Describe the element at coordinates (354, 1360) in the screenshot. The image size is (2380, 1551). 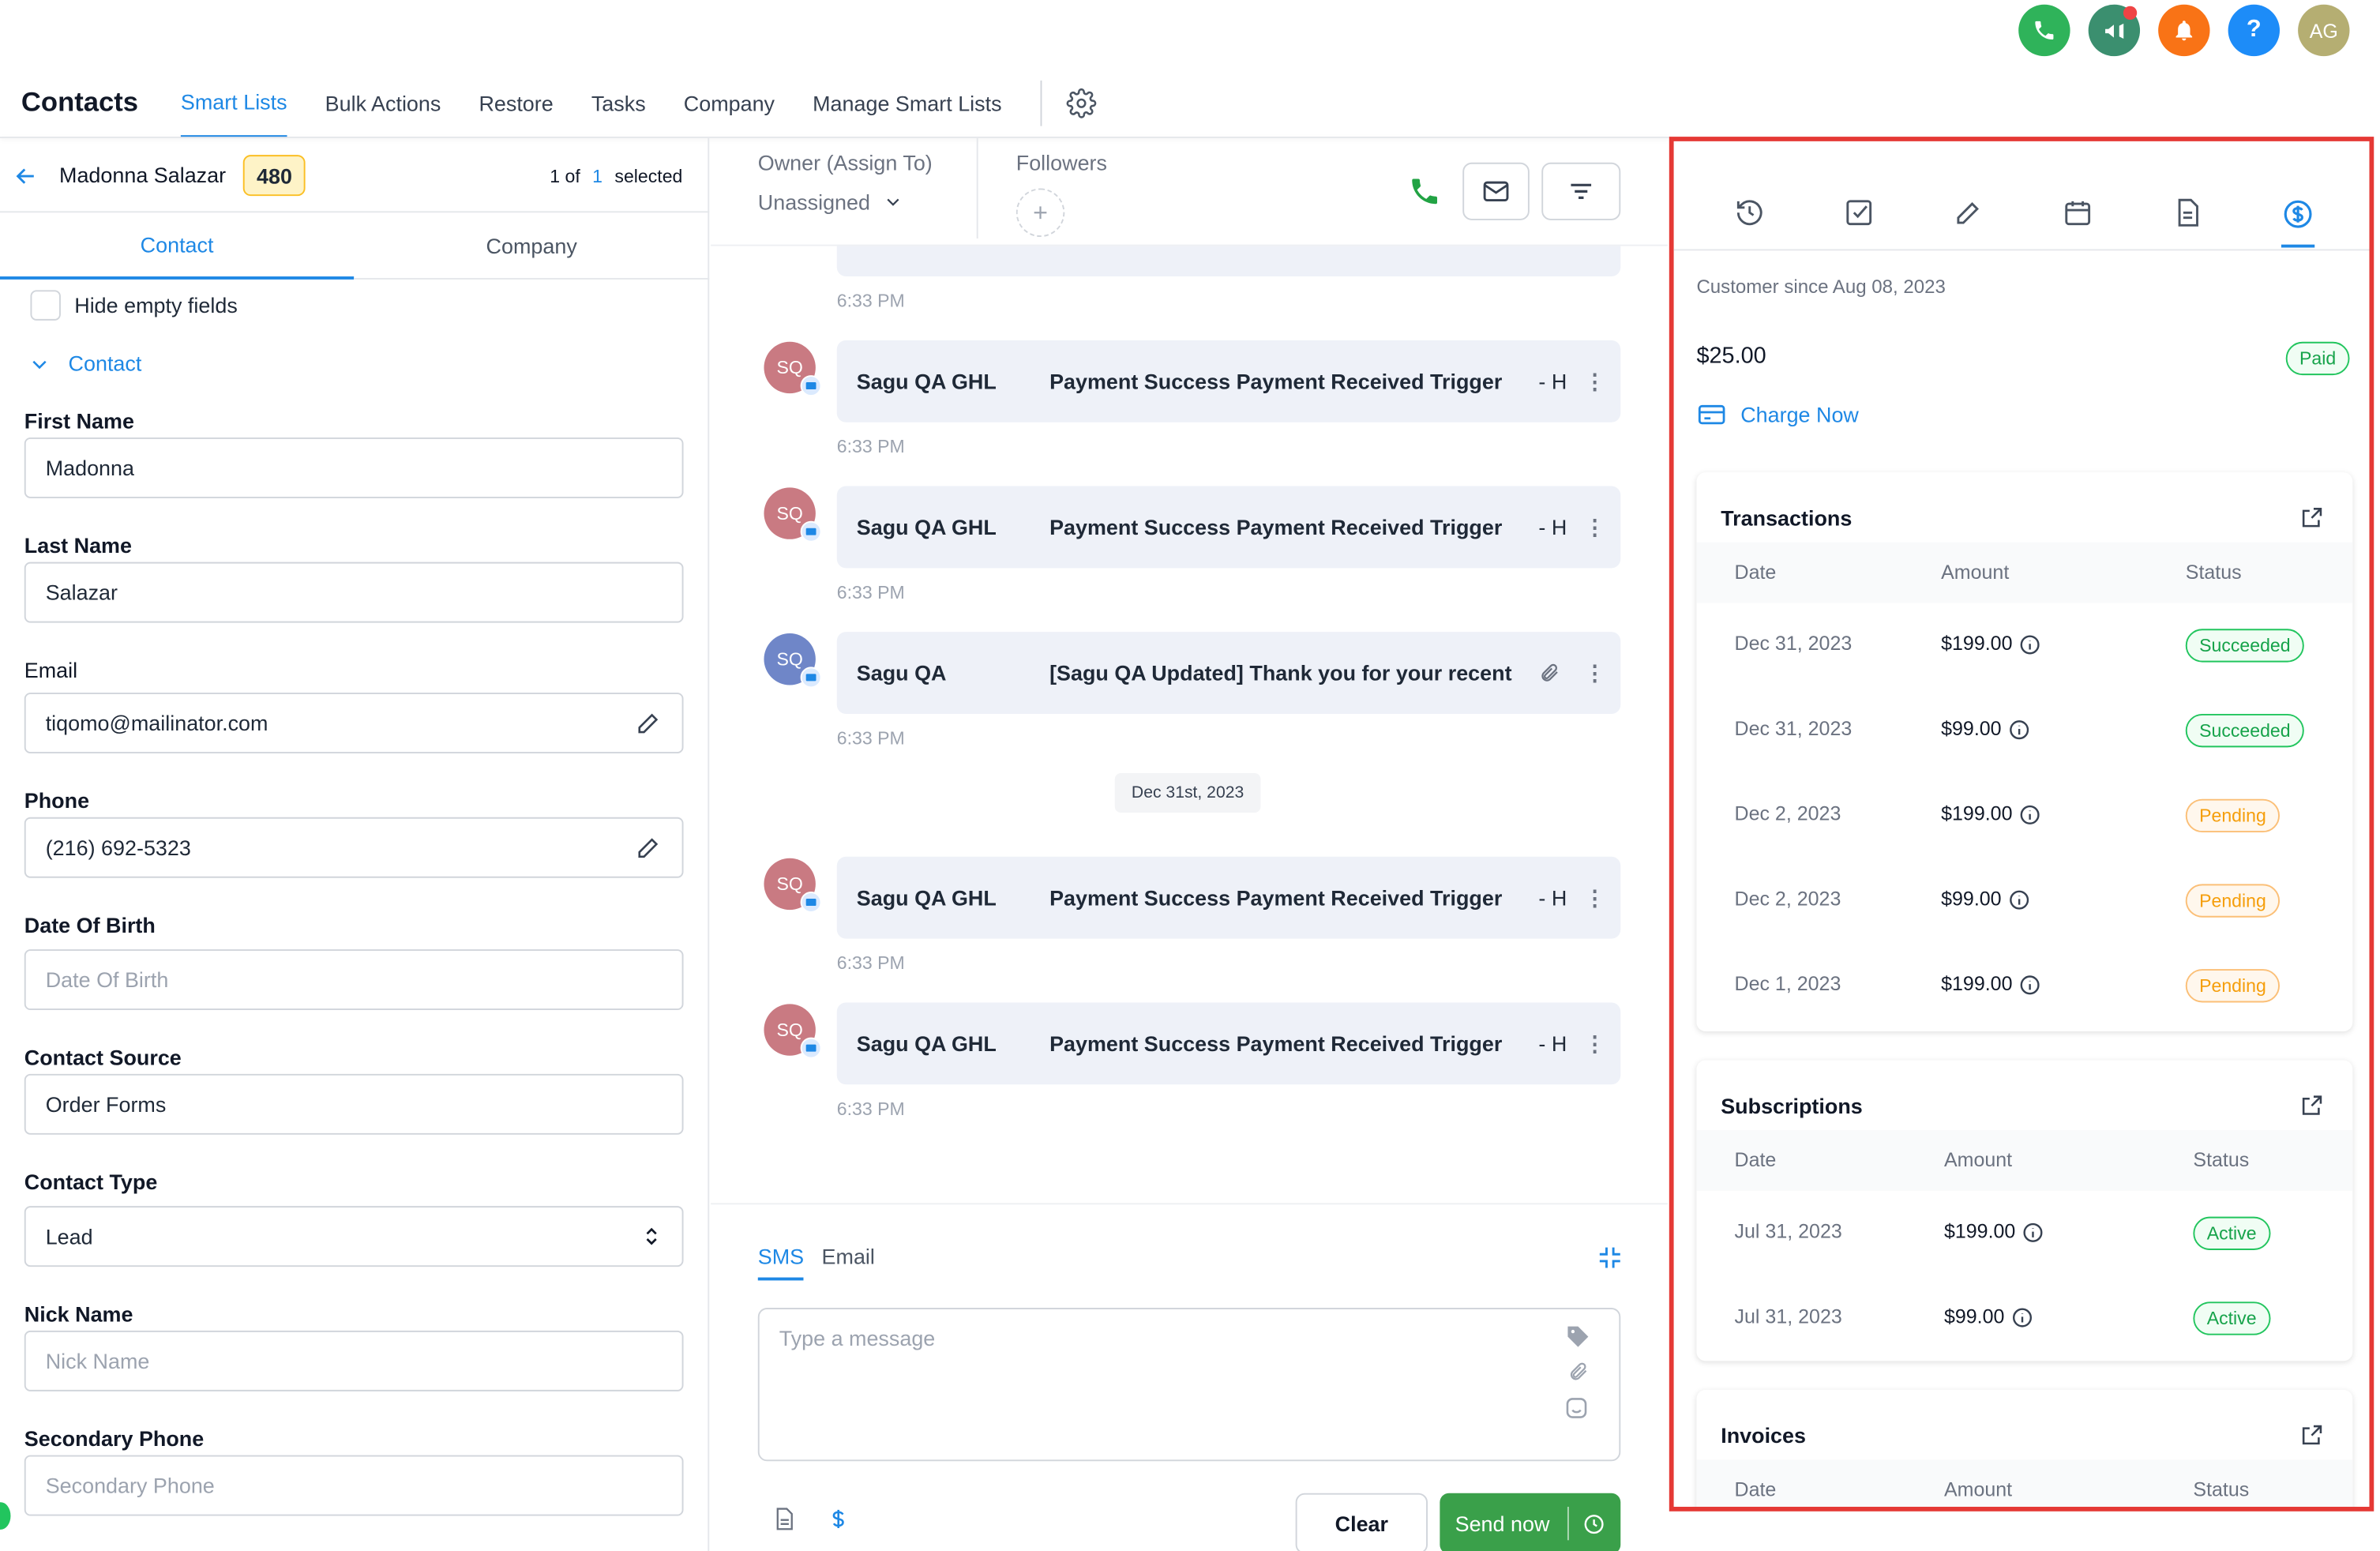
I see `nick-name-field: Nick Name` at that location.